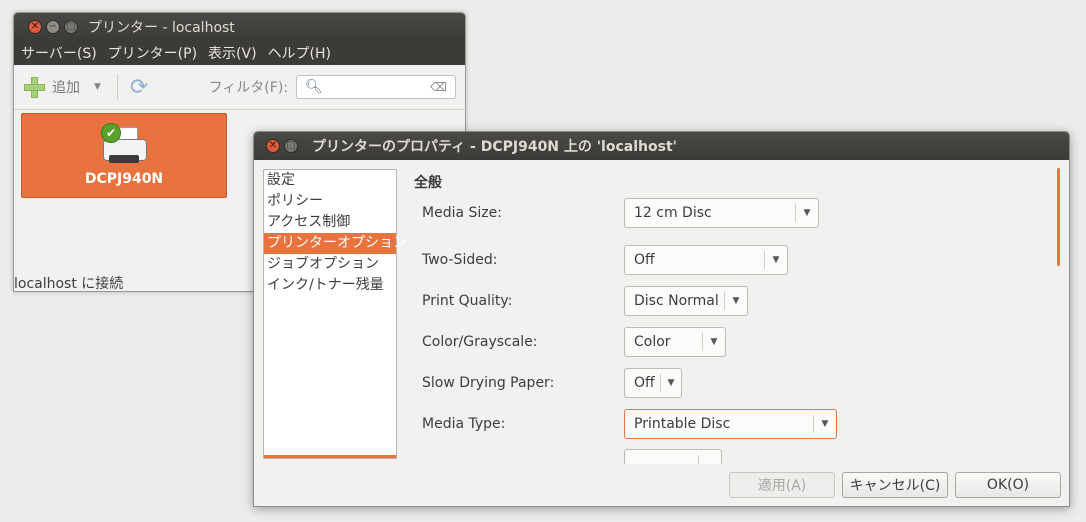 Image resolution: width=1086 pixels, height=522 pixels. What do you see at coordinates (330, 180) in the screenshot?
I see `sidebar-item-settings: 設定` at bounding box center [330, 180].